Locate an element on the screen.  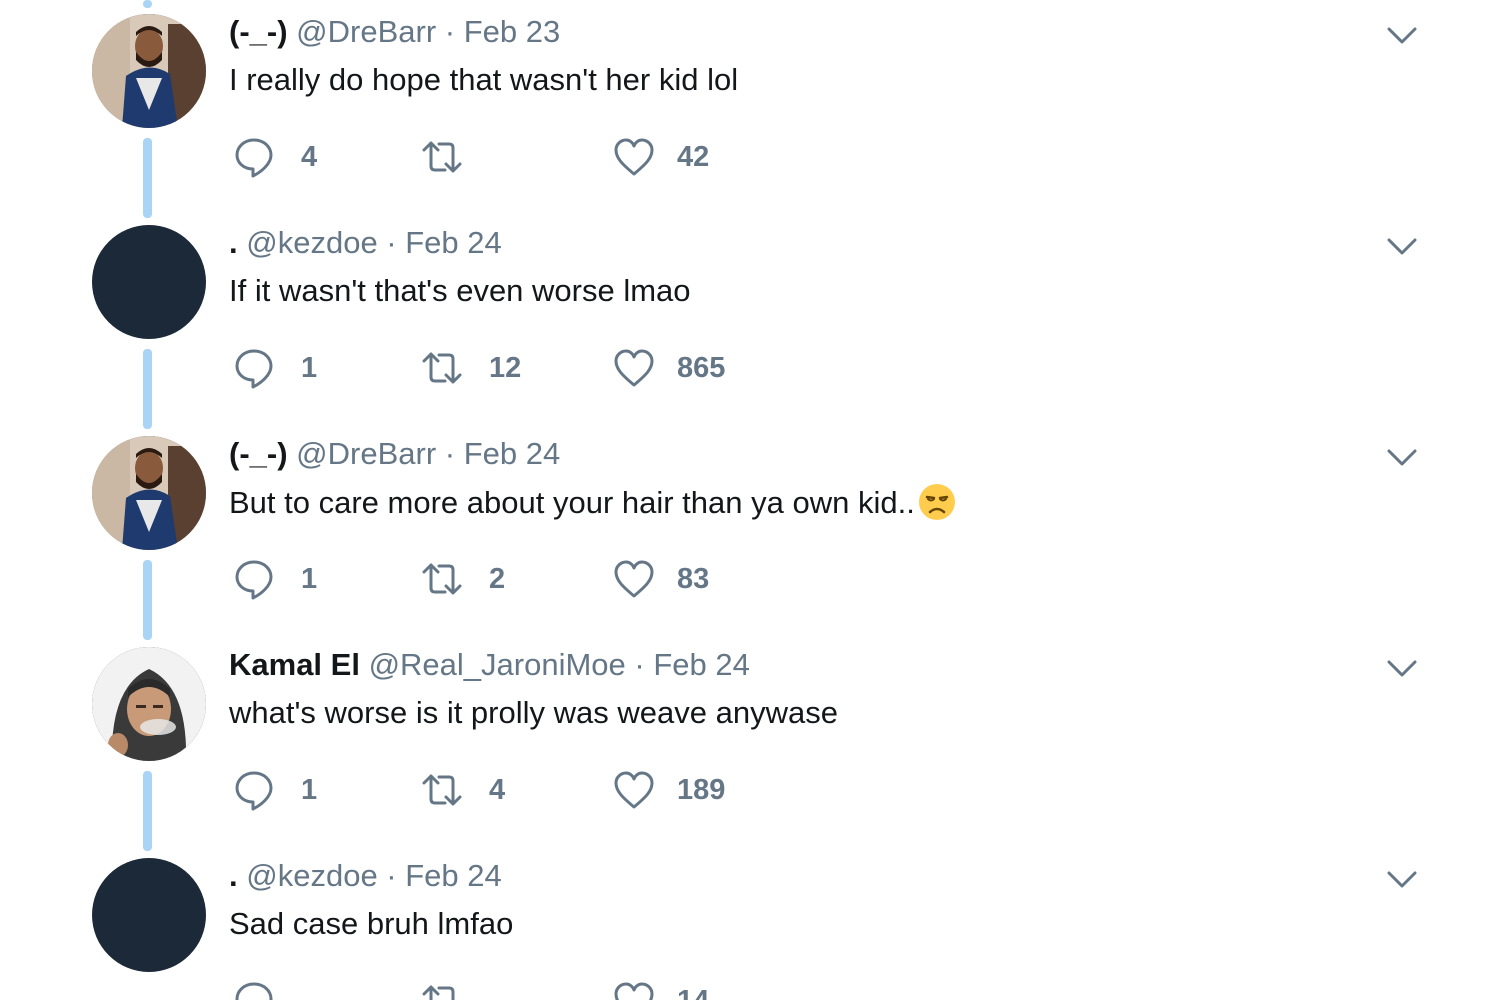
tweet-actions: 14 is located at coordinates (513, 989).